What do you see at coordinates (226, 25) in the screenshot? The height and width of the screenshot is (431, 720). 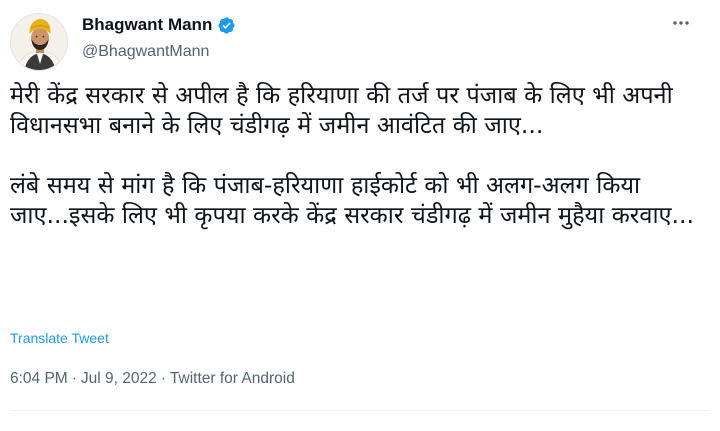 I see `verified-badge-icon` at bounding box center [226, 25].